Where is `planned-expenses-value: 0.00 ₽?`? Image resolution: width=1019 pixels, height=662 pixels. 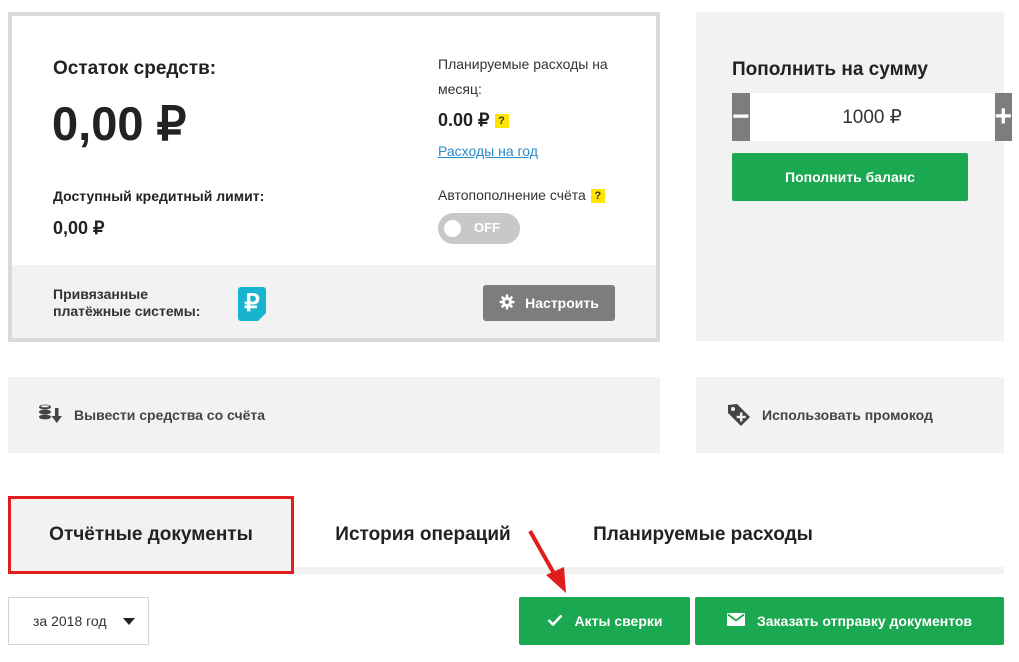
planned-expenses-value: 0.00 ₽? is located at coordinates (473, 120).